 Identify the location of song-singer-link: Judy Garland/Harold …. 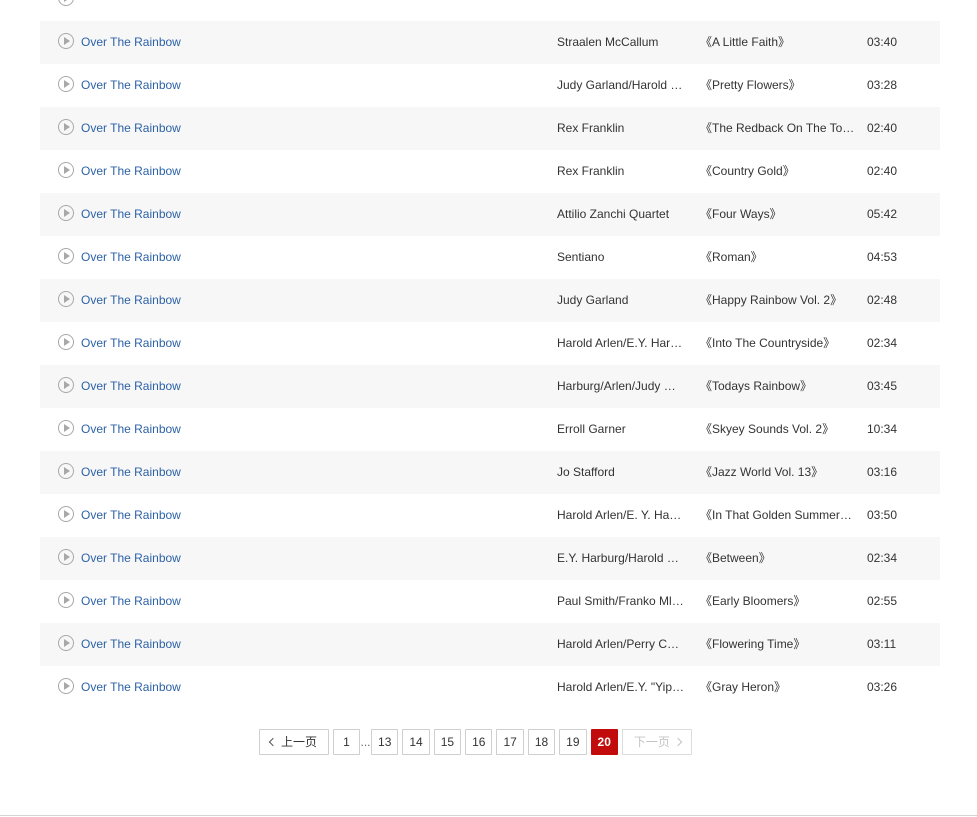
(622, 85).